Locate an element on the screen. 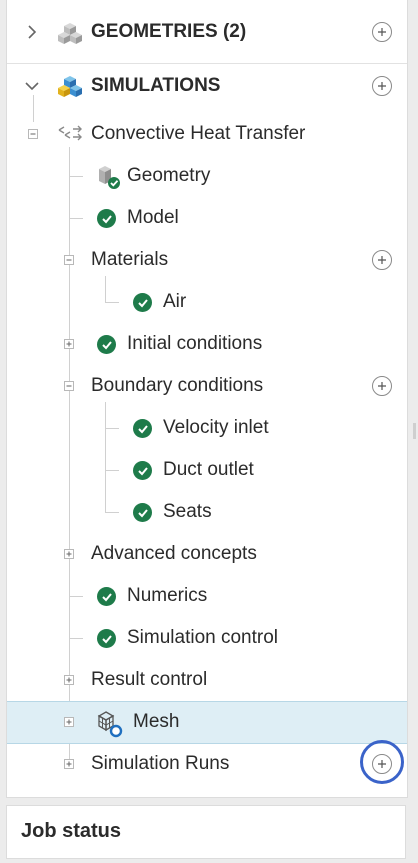 The height and width of the screenshot is (863, 418). tree-item-model: Model is located at coordinates (207, 218).